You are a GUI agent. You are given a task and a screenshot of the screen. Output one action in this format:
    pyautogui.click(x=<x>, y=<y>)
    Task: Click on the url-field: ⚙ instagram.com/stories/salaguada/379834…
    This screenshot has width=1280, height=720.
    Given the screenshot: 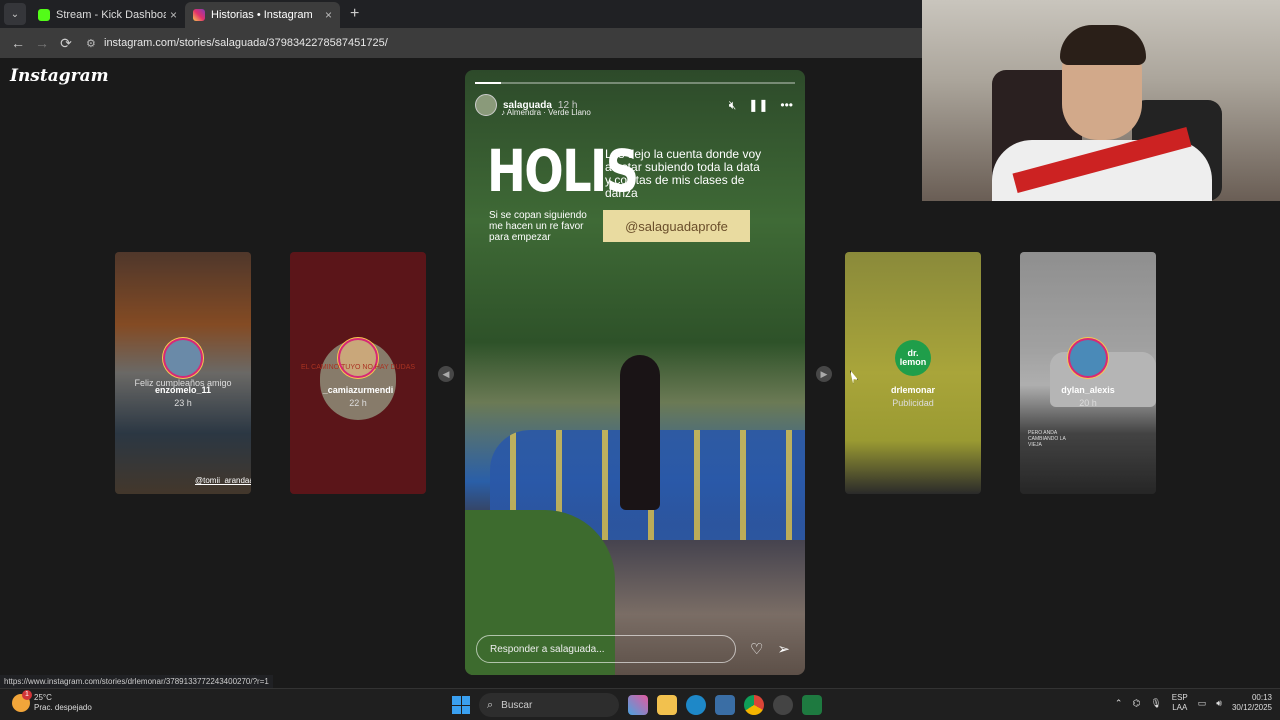 What is the action you would take?
    pyautogui.click(x=501, y=43)
    